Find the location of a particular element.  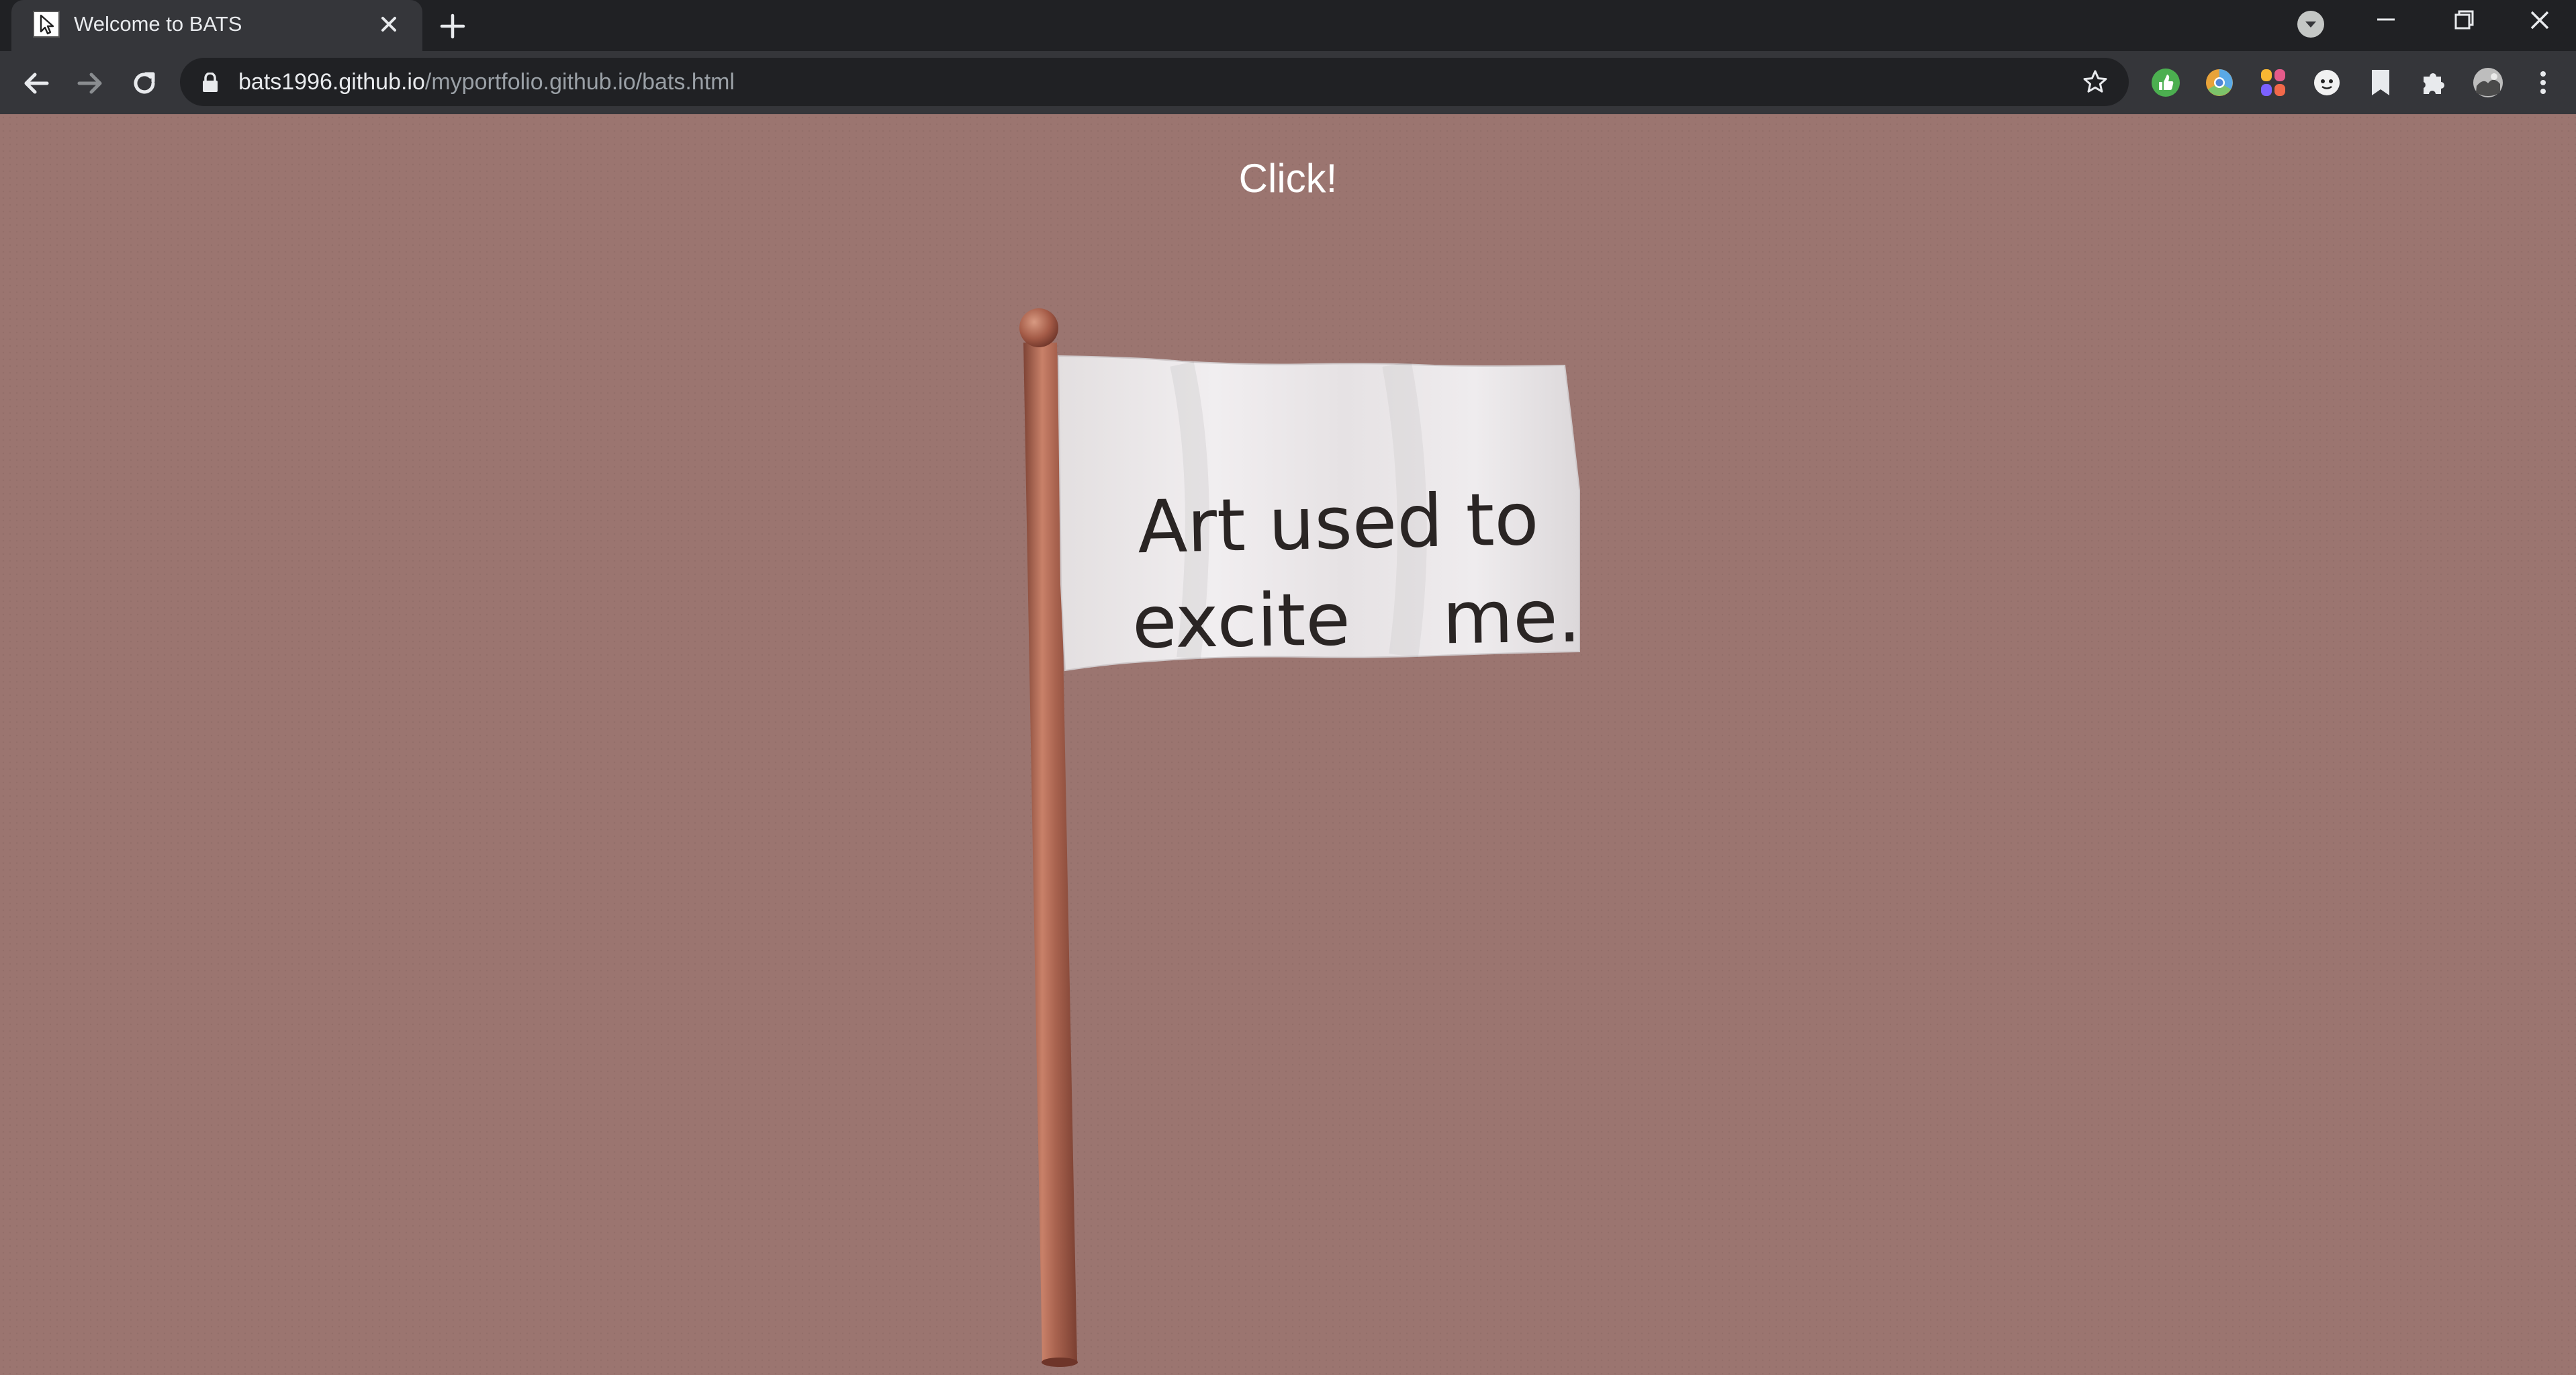

bookmark-extension-icon is located at coordinates (2380, 82).